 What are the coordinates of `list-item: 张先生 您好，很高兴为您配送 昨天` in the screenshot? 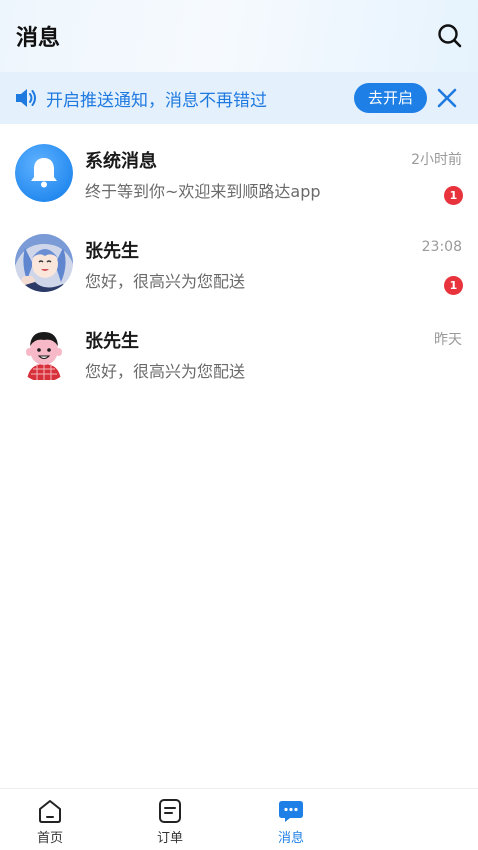 It's located at (239, 349).